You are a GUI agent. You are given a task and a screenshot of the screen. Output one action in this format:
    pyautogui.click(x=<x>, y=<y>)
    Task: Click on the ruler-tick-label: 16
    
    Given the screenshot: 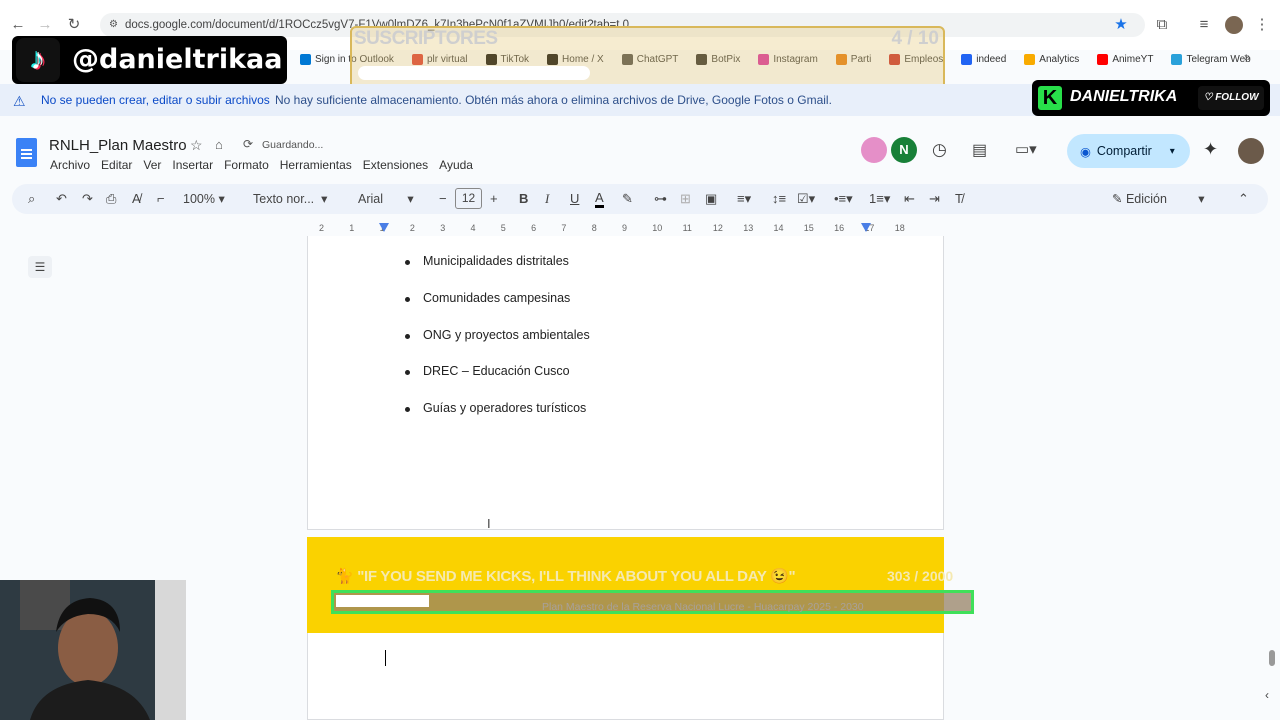 What is the action you would take?
    pyautogui.click(x=839, y=228)
    